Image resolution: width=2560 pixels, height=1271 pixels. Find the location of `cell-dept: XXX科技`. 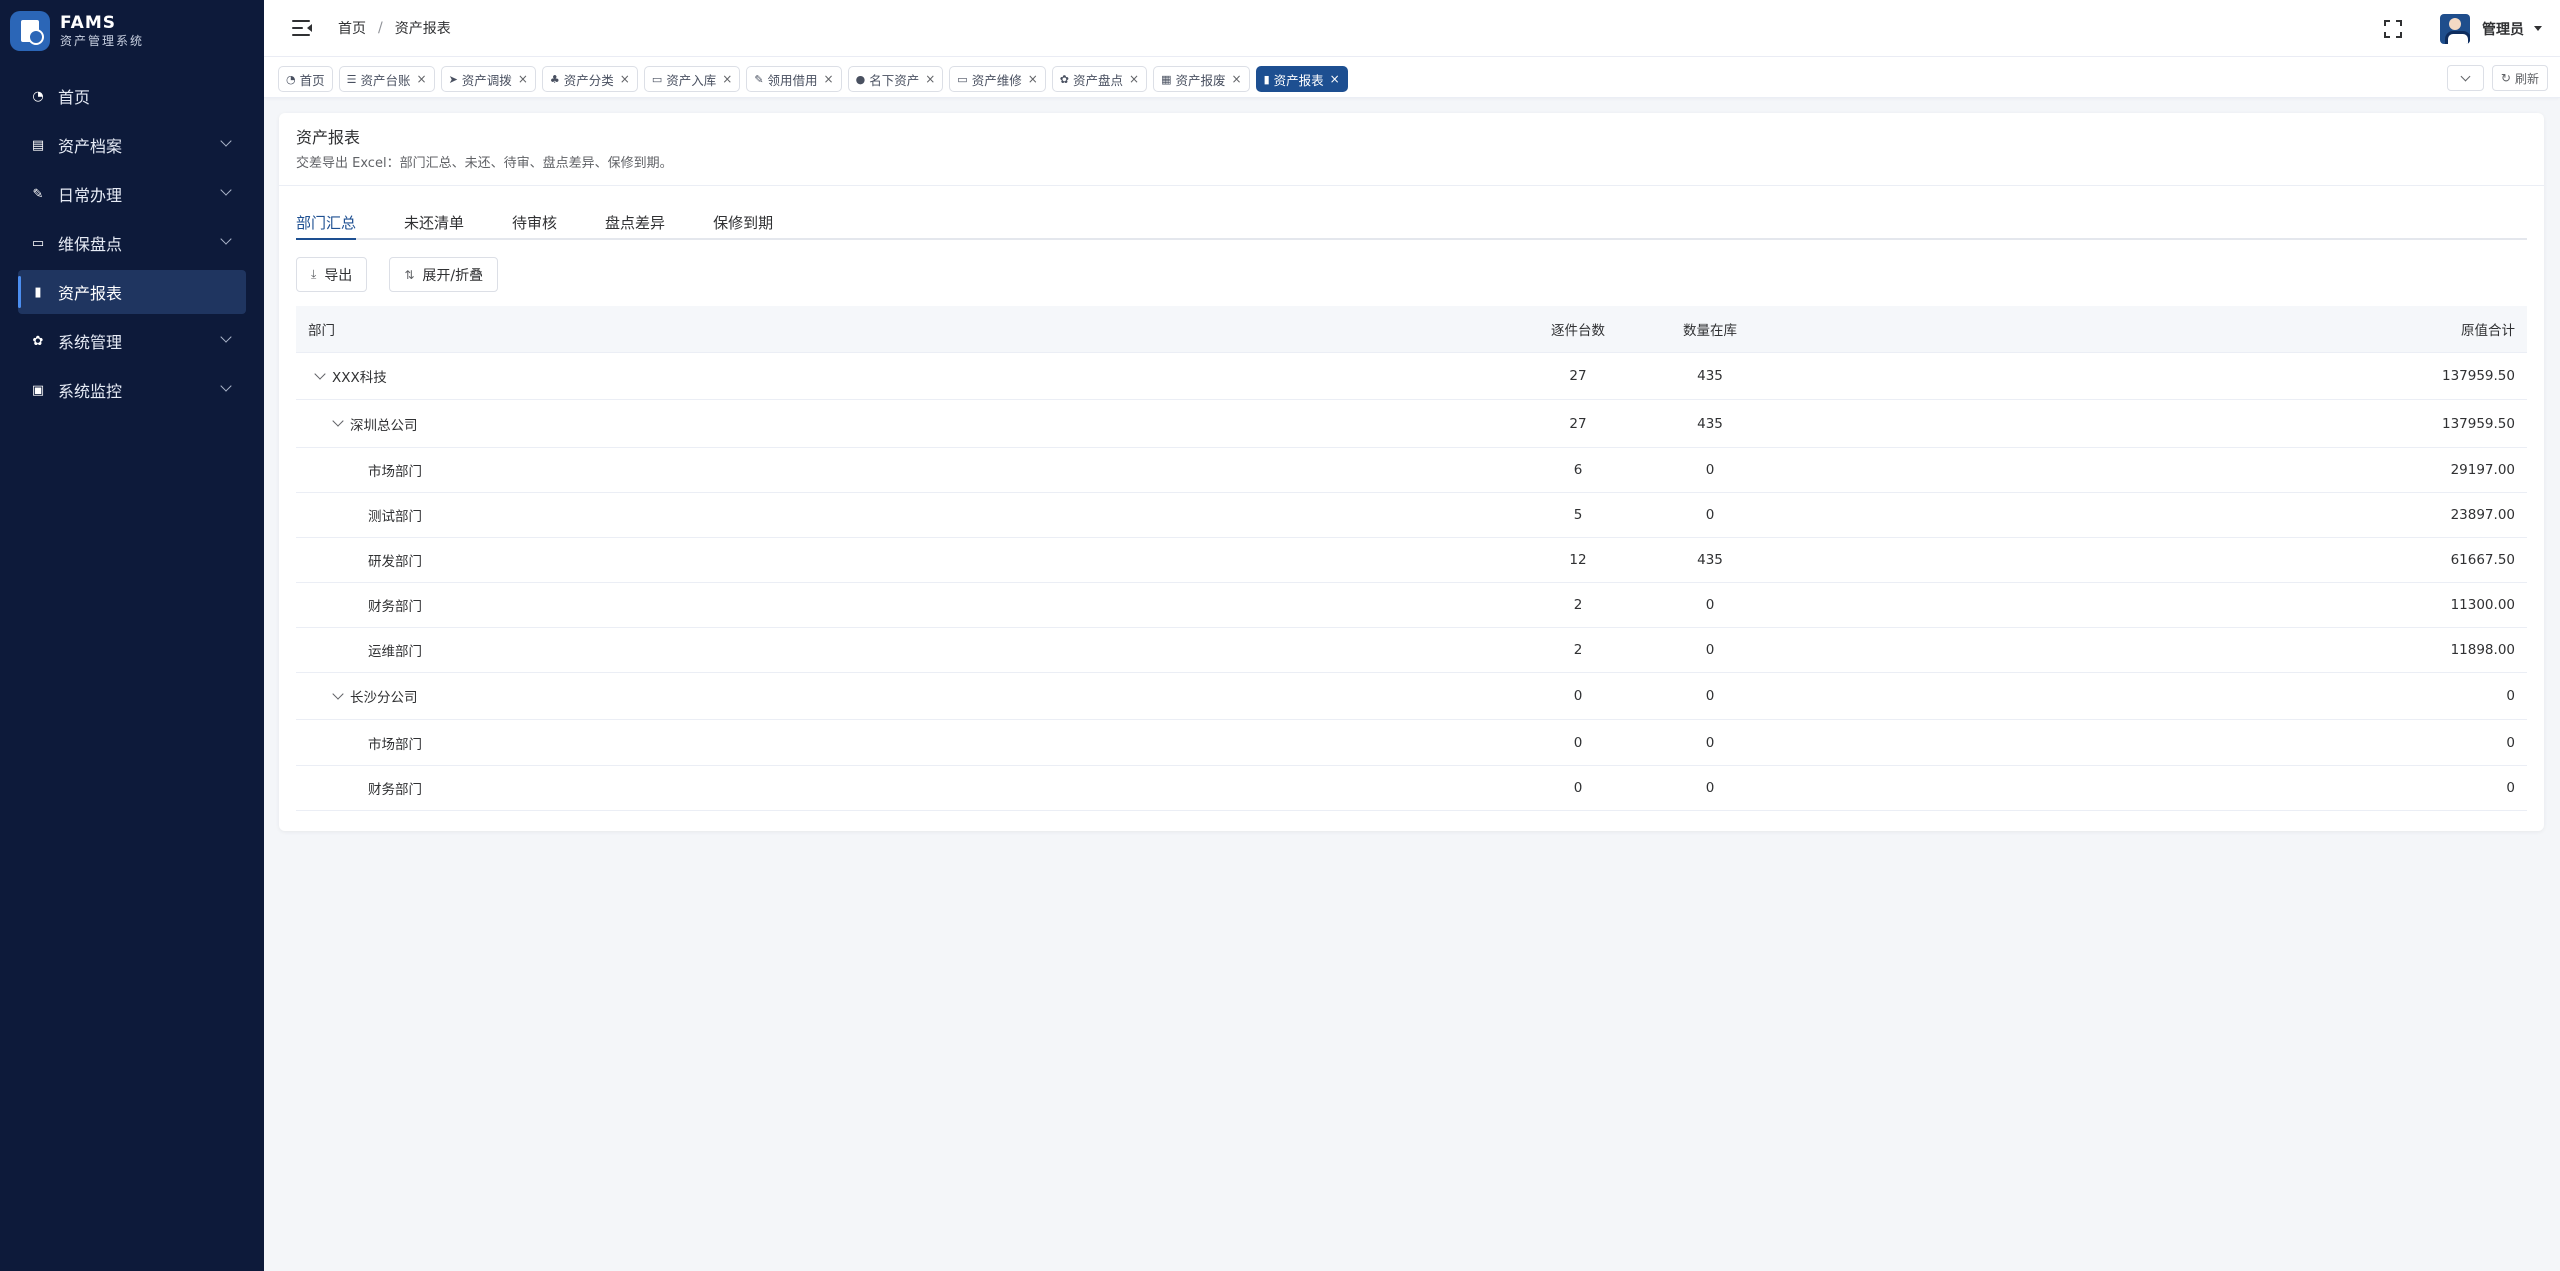

cell-dept: XXX科技 is located at coordinates (359, 378).